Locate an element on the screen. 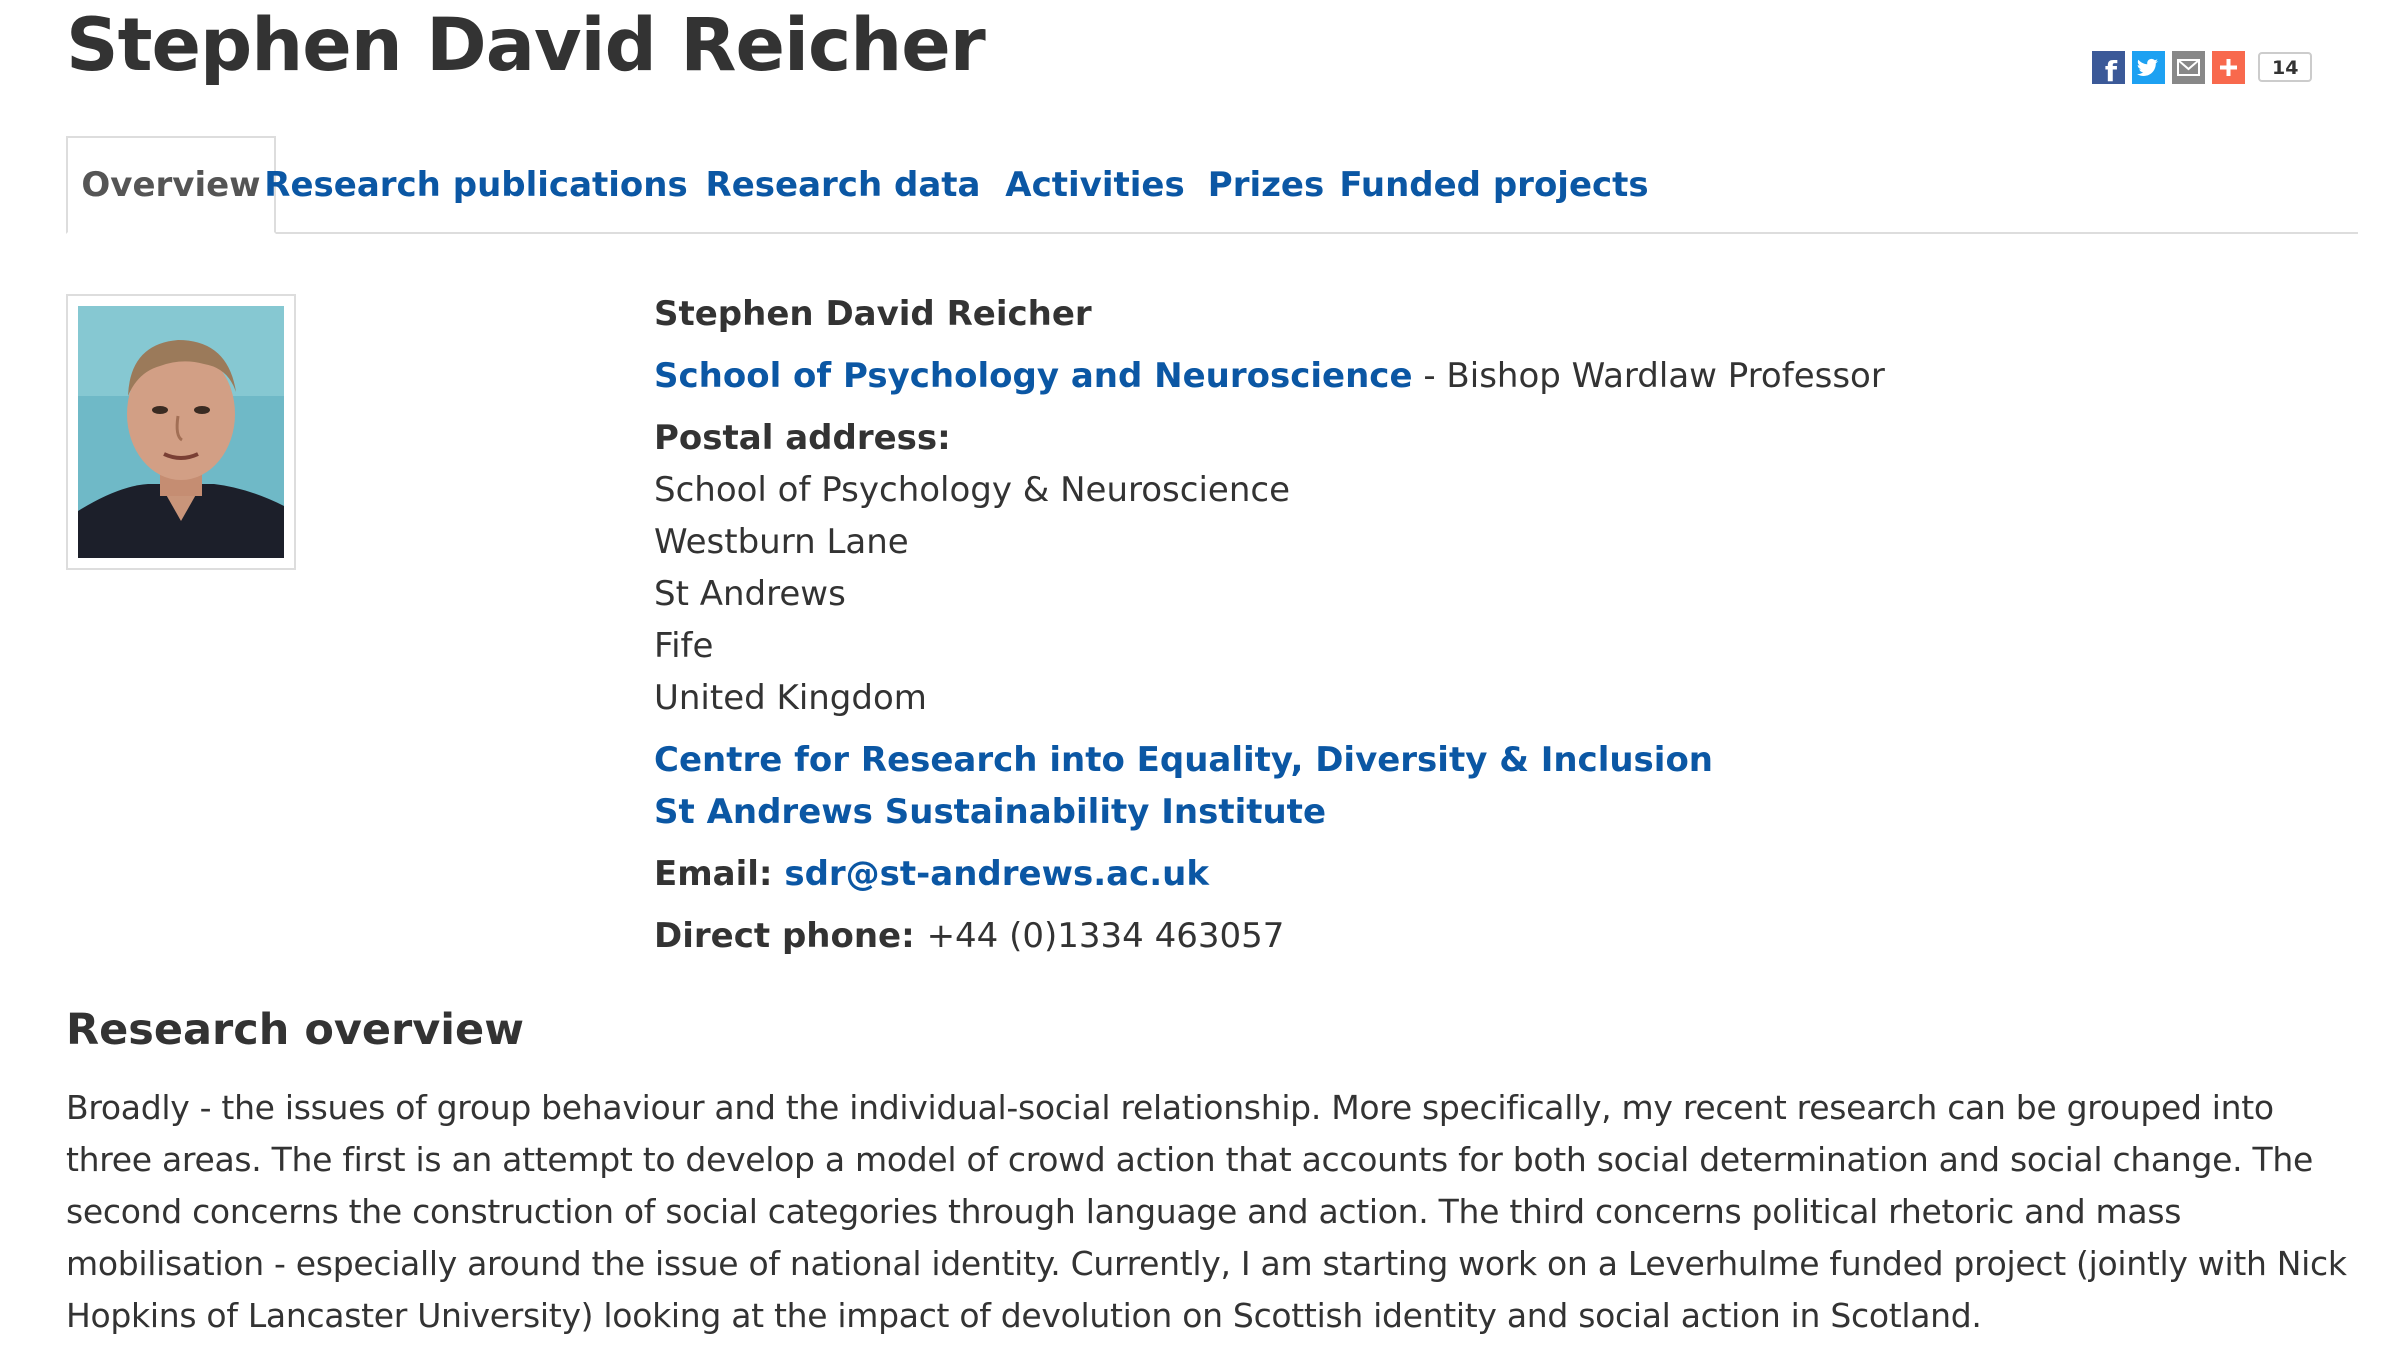 Image resolution: width=2404 pixels, height=1362 pixels. affiliation-row: St Andrews Sustainability Institute is located at coordinates (990, 812).